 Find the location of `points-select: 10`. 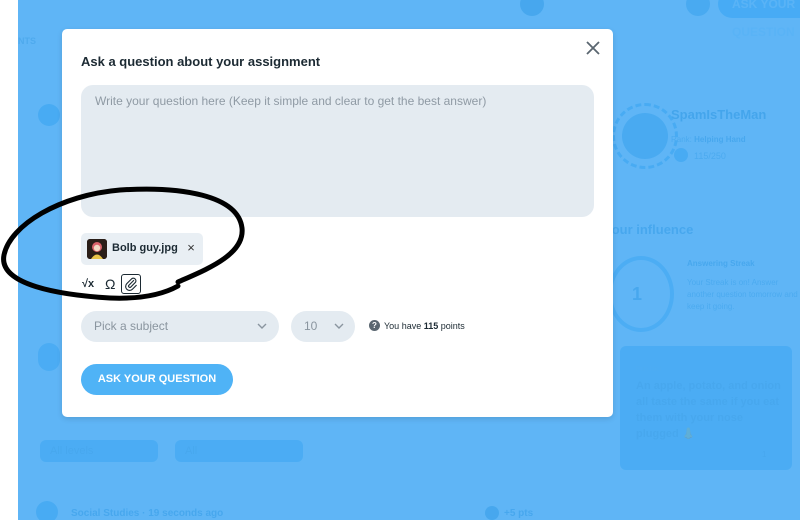

points-select: 10 is located at coordinates (323, 326).